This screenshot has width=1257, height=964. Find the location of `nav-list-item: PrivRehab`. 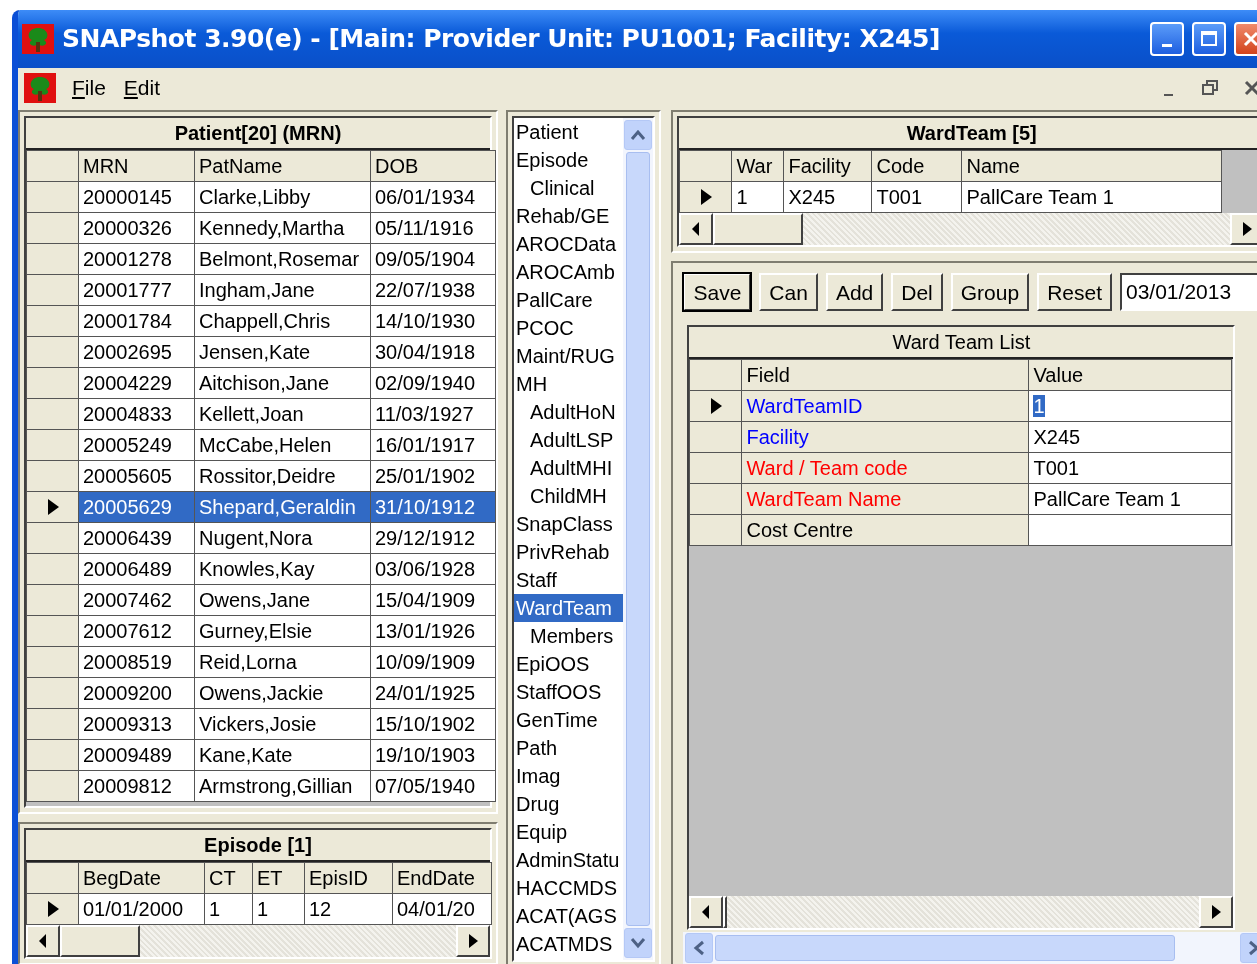

nav-list-item: PrivRehab is located at coordinates (569, 552).